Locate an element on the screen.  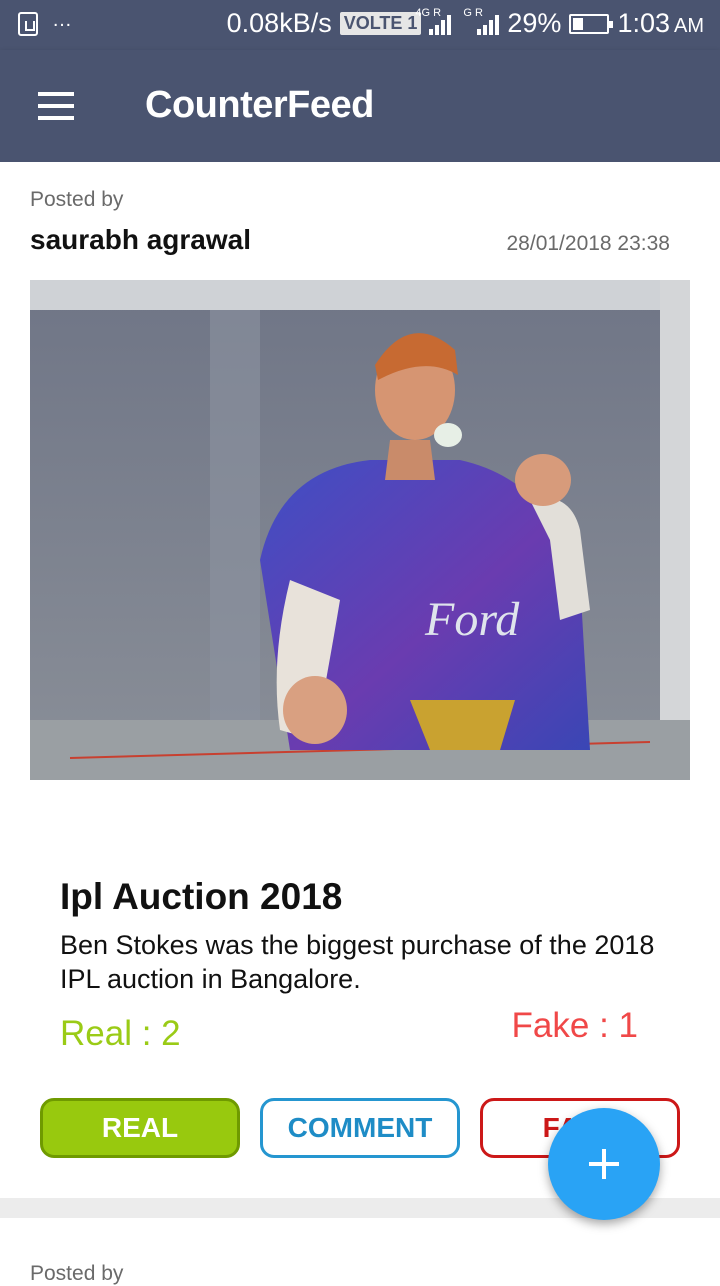
clock: 1:03 is located at coordinates (643, 23).